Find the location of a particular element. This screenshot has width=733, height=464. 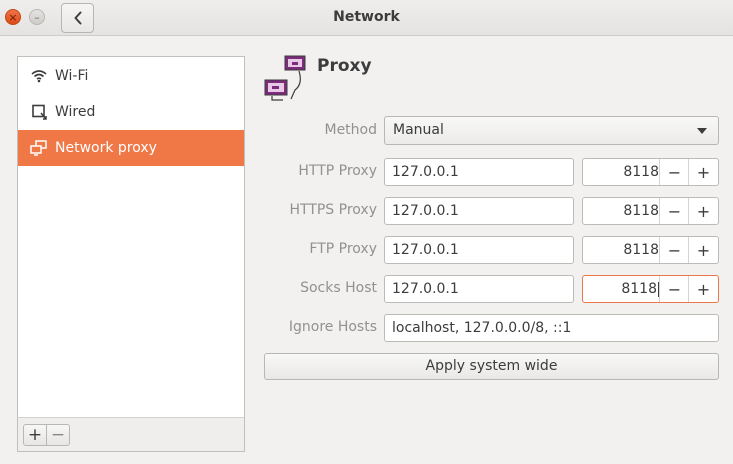

https-port-increment-button: + is located at coordinates (703, 211).